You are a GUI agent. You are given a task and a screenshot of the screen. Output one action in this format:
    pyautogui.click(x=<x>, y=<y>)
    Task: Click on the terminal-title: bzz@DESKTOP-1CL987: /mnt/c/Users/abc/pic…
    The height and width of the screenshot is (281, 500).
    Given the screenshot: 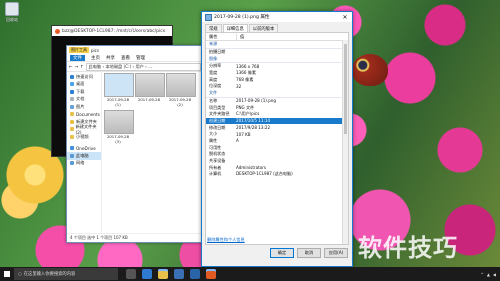 What is the action you would take?
    pyautogui.click(x=114, y=31)
    